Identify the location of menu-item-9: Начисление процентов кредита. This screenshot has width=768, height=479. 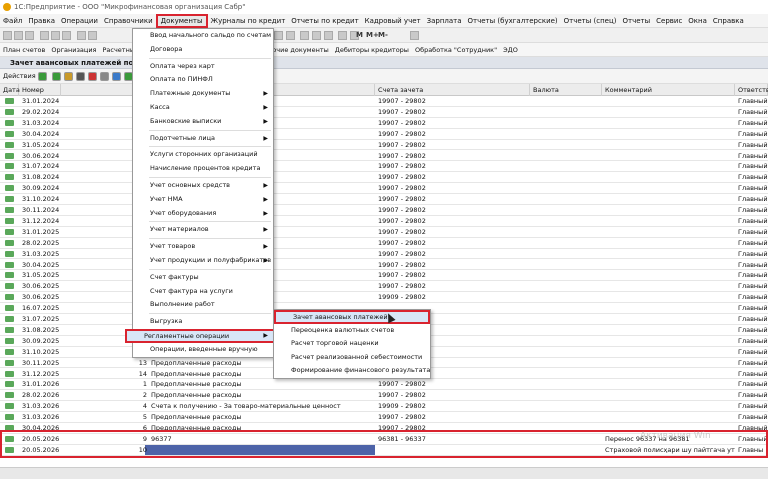
(203, 169).